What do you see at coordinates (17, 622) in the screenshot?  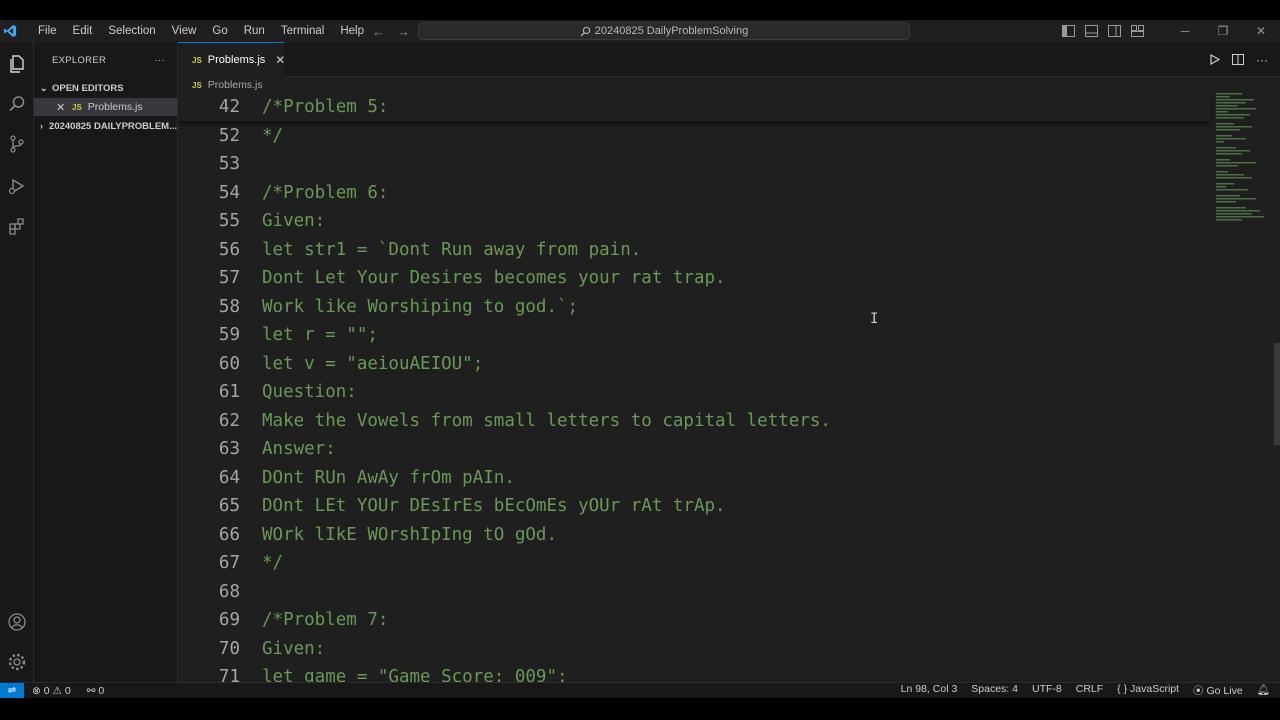 I see `accounts-icon` at bounding box center [17, 622].